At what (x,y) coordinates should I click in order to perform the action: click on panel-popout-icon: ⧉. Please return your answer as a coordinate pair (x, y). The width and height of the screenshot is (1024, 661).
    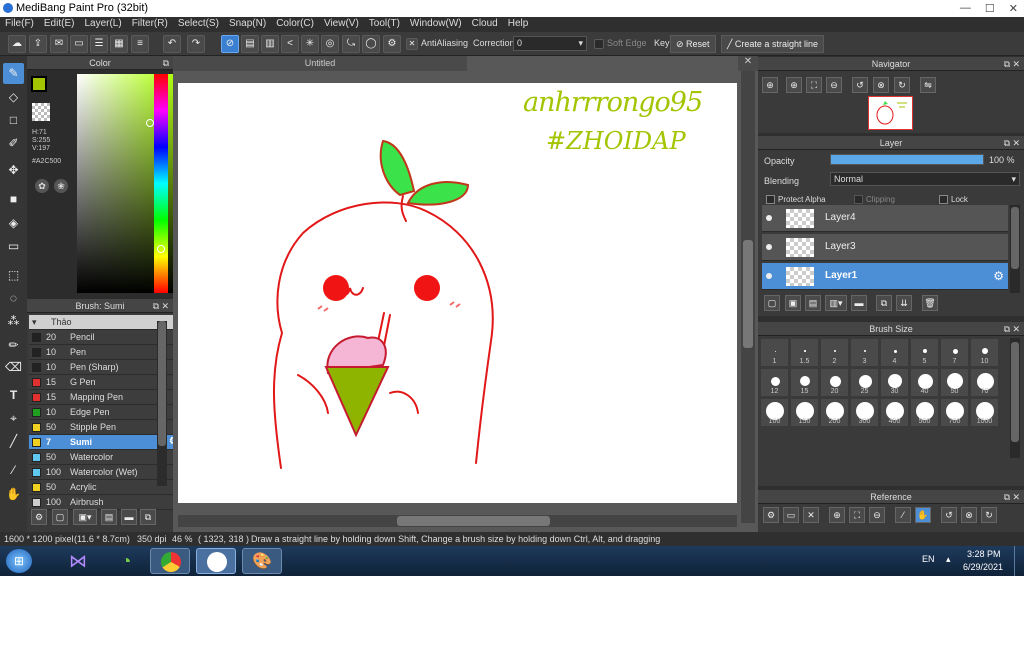
    Looking at the image, I should click on (156, 306).